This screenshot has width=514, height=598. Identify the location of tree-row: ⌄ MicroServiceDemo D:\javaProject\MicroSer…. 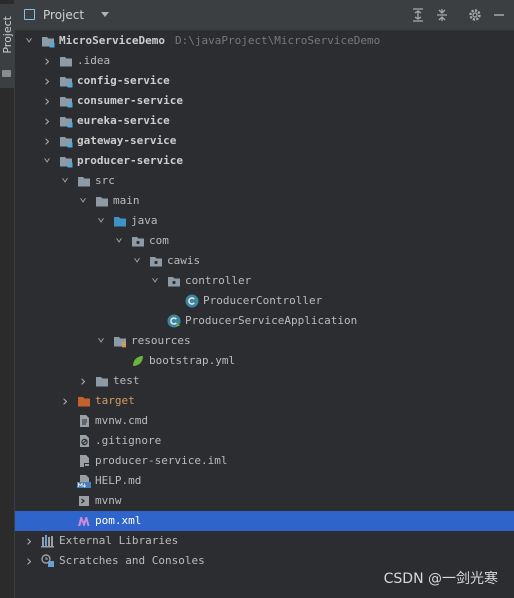
(264, 41).